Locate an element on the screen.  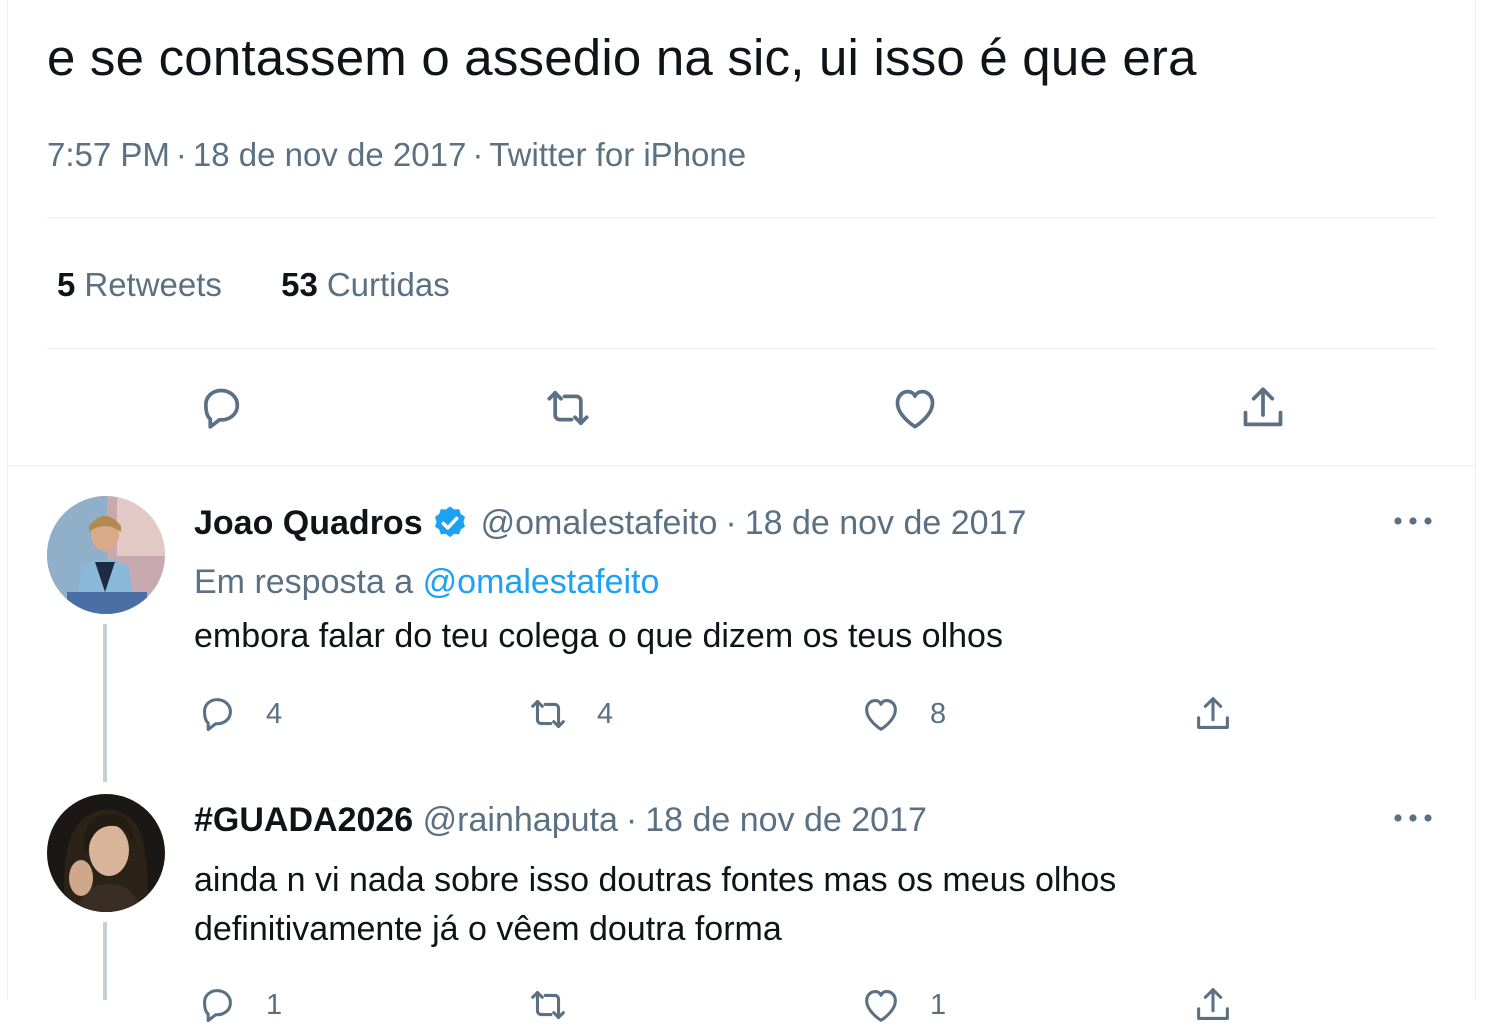
tweet-source: Twitter for iPhone is located at coordinates (617, 154).